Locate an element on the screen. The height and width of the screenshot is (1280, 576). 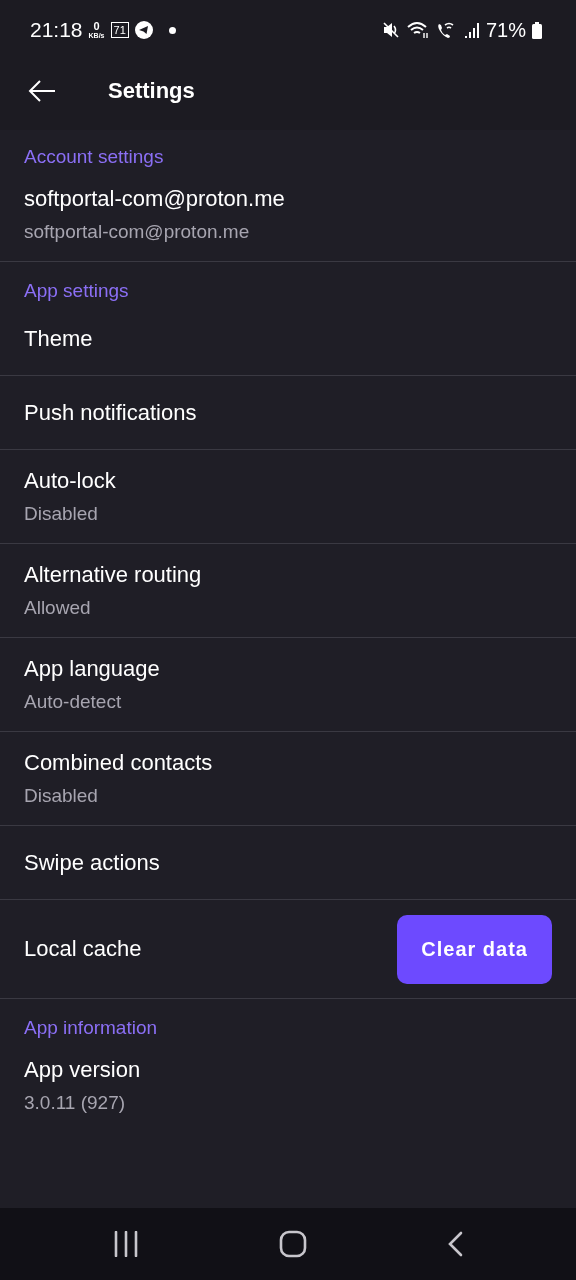
item-value: 3.0.11 (927) is located at coordinates (75, 1103).